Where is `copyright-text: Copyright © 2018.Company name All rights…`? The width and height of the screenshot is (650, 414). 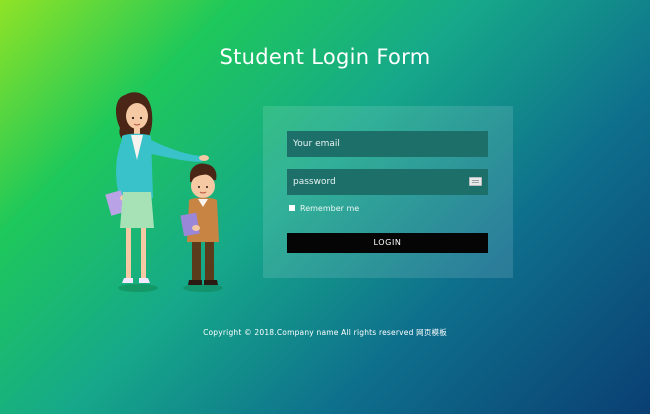 copyright-text: Copyright © 2018.Company name All rights… is located at coordinates (325, 332).